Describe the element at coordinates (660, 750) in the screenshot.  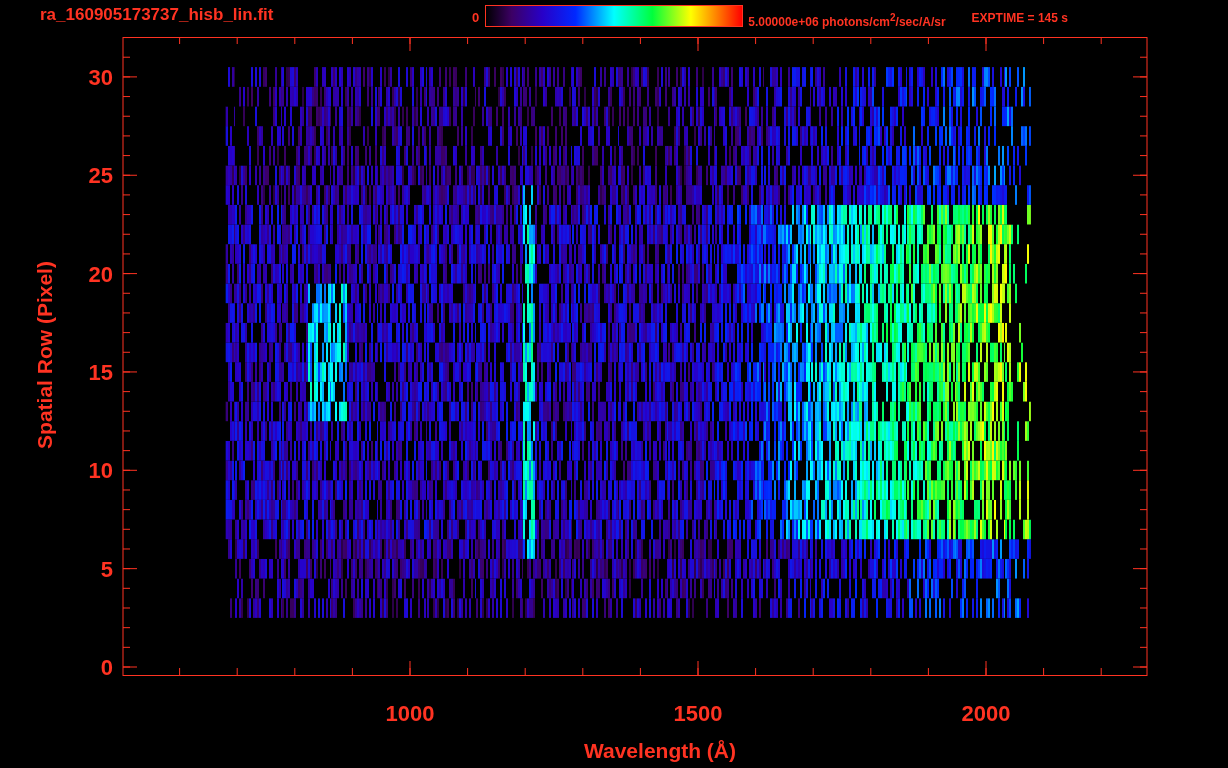
I see `x-axis-label: Wavelength (Å)` at that location.